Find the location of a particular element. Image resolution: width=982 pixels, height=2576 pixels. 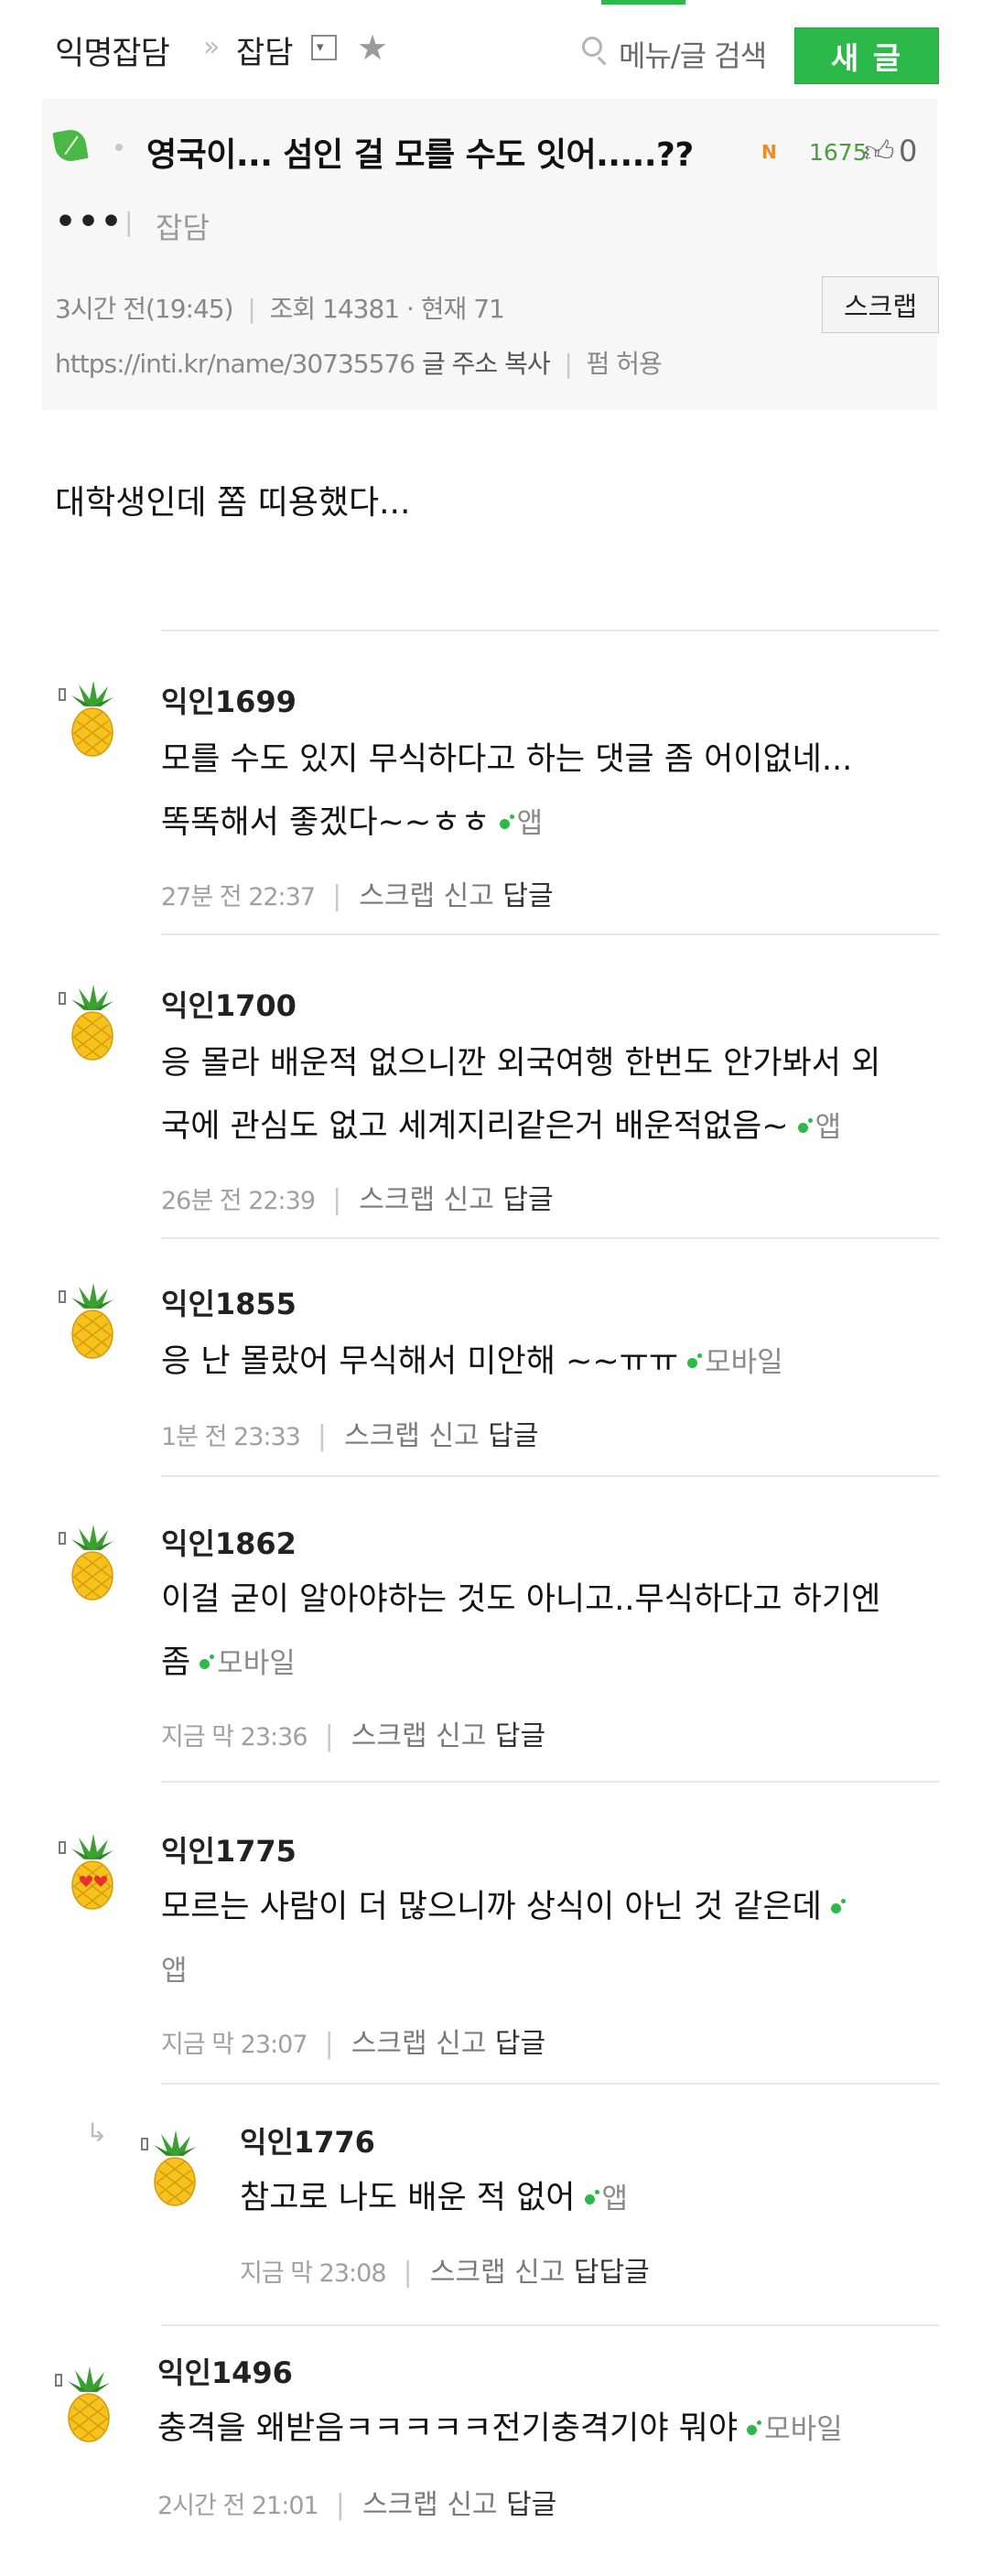

comment-line: 똑똑해서 좋겠다~~ㅎㅎ 앱 is located at coordinates (506, 824).